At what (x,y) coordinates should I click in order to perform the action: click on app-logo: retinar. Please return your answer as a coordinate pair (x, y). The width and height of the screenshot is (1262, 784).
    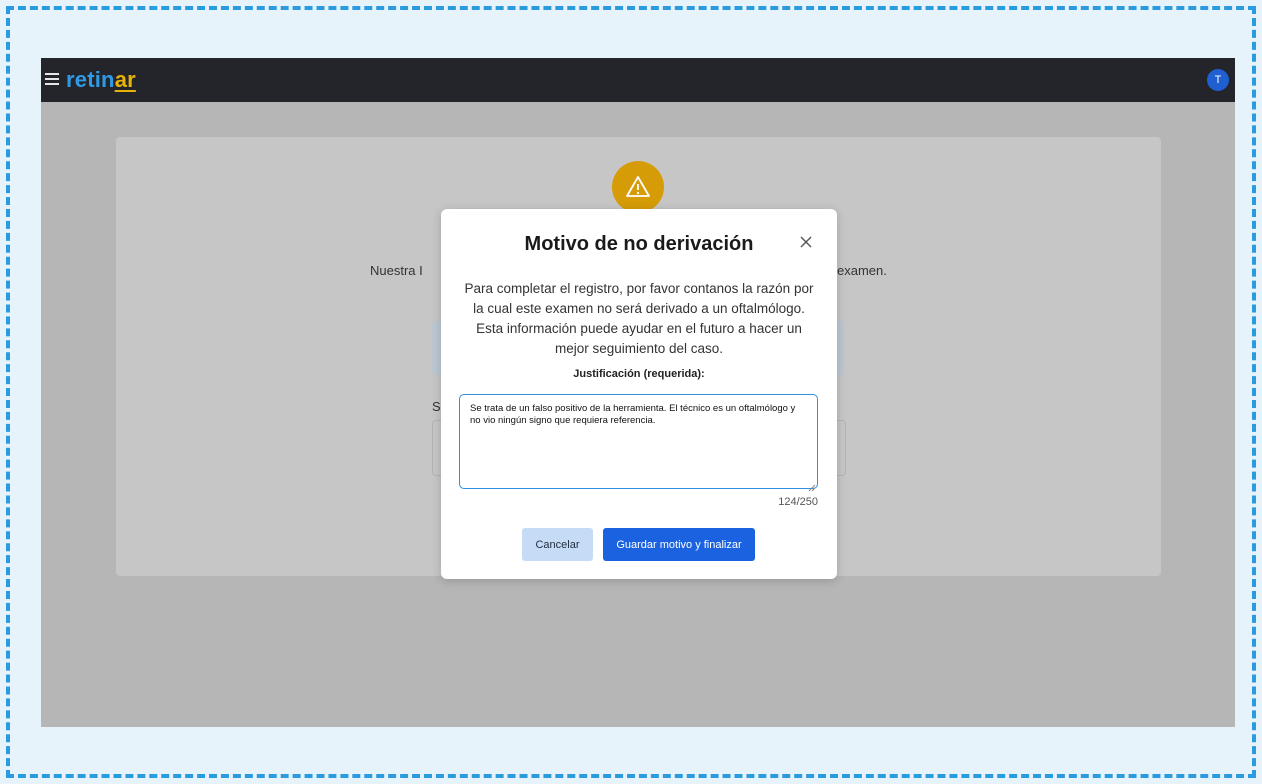
    Looking at the image, I should click on (101, 80).